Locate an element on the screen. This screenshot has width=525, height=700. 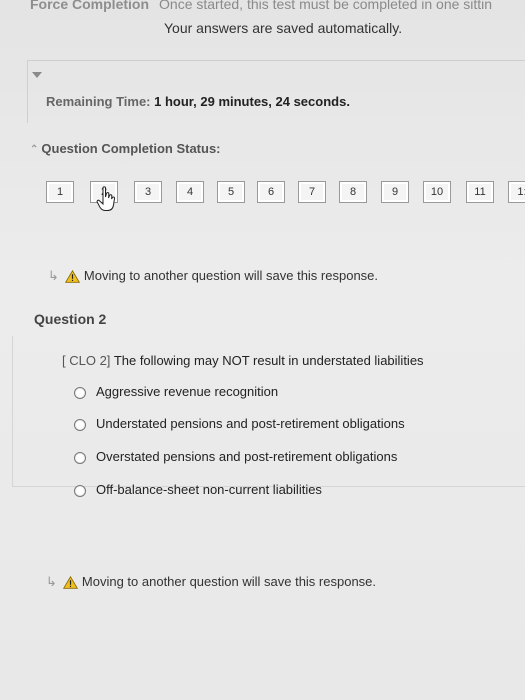
question-completion-status-toggle: ⌃ Question Completion Status: is located at coordinates (125, 148).